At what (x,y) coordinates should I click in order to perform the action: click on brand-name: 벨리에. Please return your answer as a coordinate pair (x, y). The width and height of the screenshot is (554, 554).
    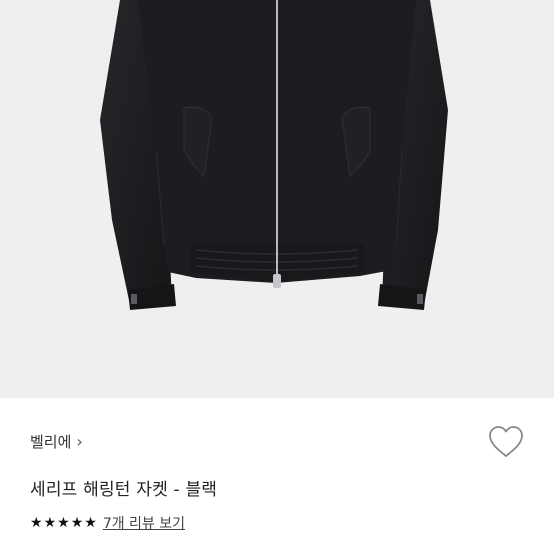
    Looking at the image, I should click on (51, 442).